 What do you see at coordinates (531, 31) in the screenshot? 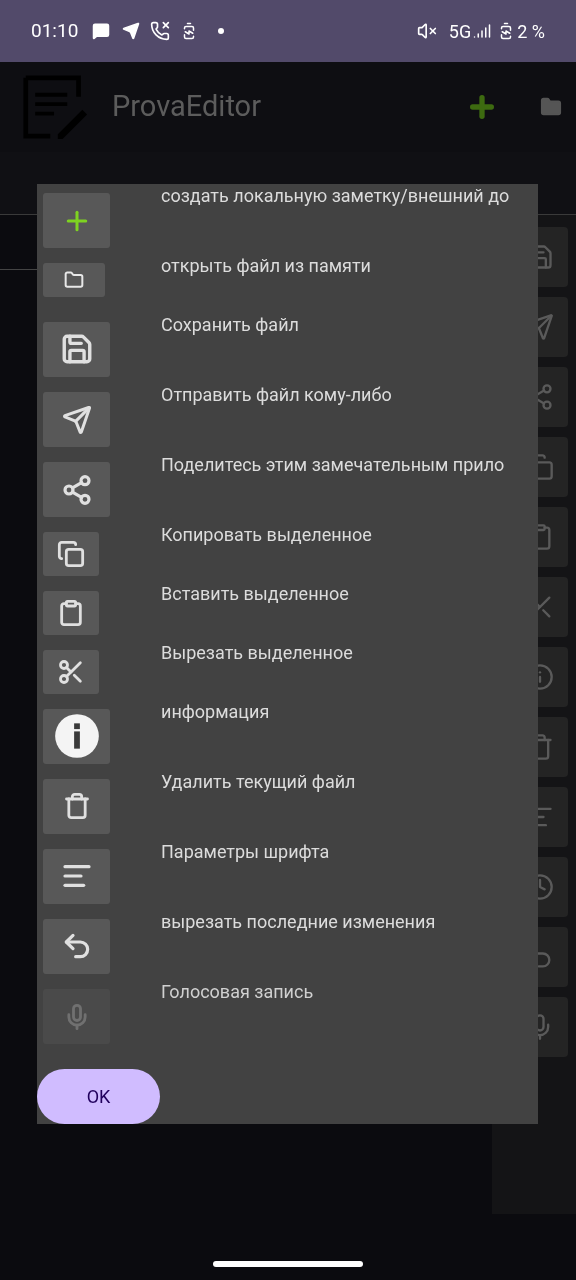
I see `battery-level: 2 %` at bounding box center [531, 31].